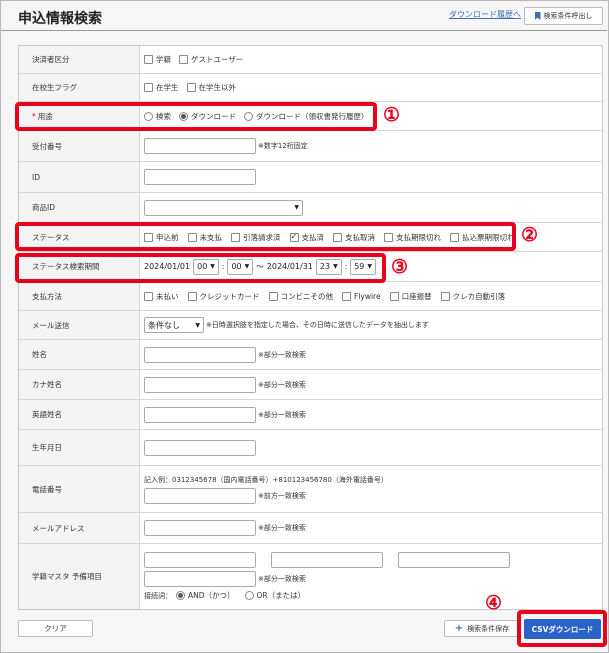 Image resolution: width=609 pixels, height=653 pixels. I want to click on checkbox-label: クレジットカード, so click(229, 296).